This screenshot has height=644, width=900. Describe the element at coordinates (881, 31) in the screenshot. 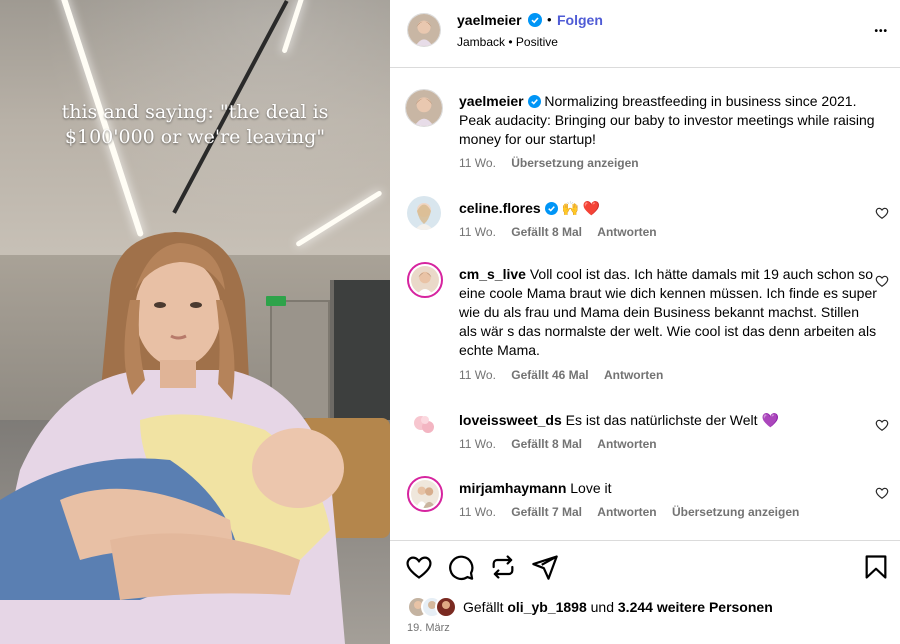

I see `more-icon: •••` at that location.